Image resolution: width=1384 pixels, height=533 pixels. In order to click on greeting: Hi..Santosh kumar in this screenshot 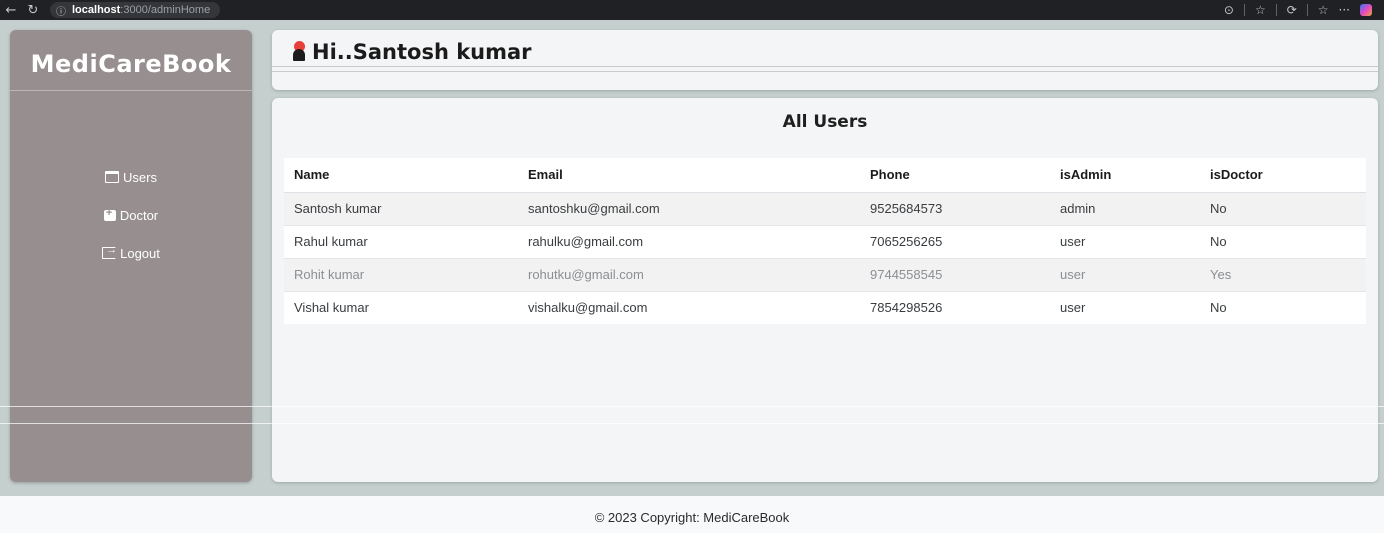, I will do `click(412, 52)`.